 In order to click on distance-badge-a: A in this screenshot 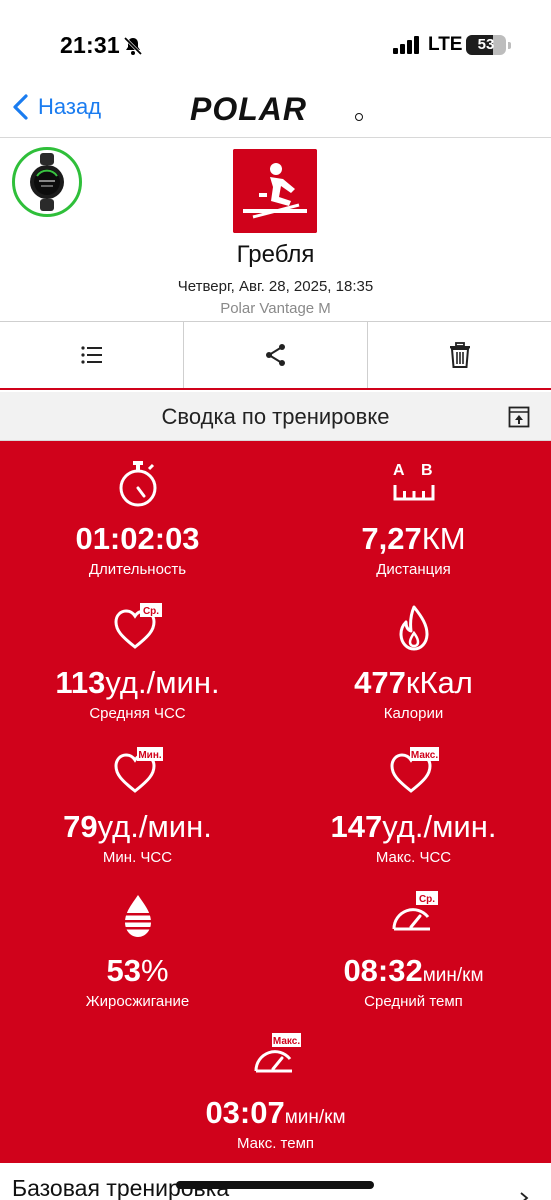, I will do `click(399, 470)`.